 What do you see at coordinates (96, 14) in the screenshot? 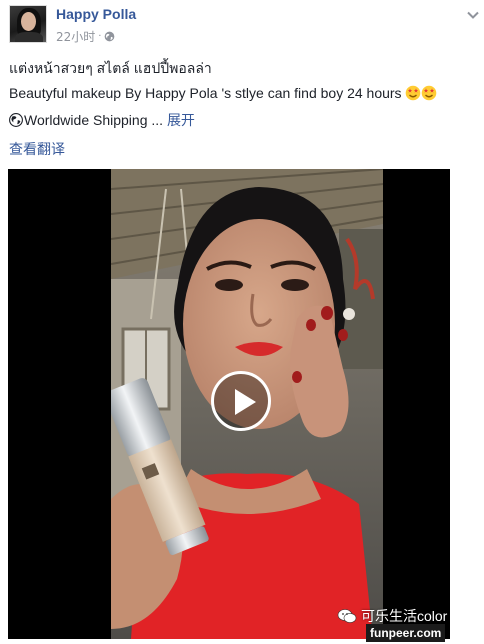
I see `author-name: Happy Polla` at bounding box center [96, 14].